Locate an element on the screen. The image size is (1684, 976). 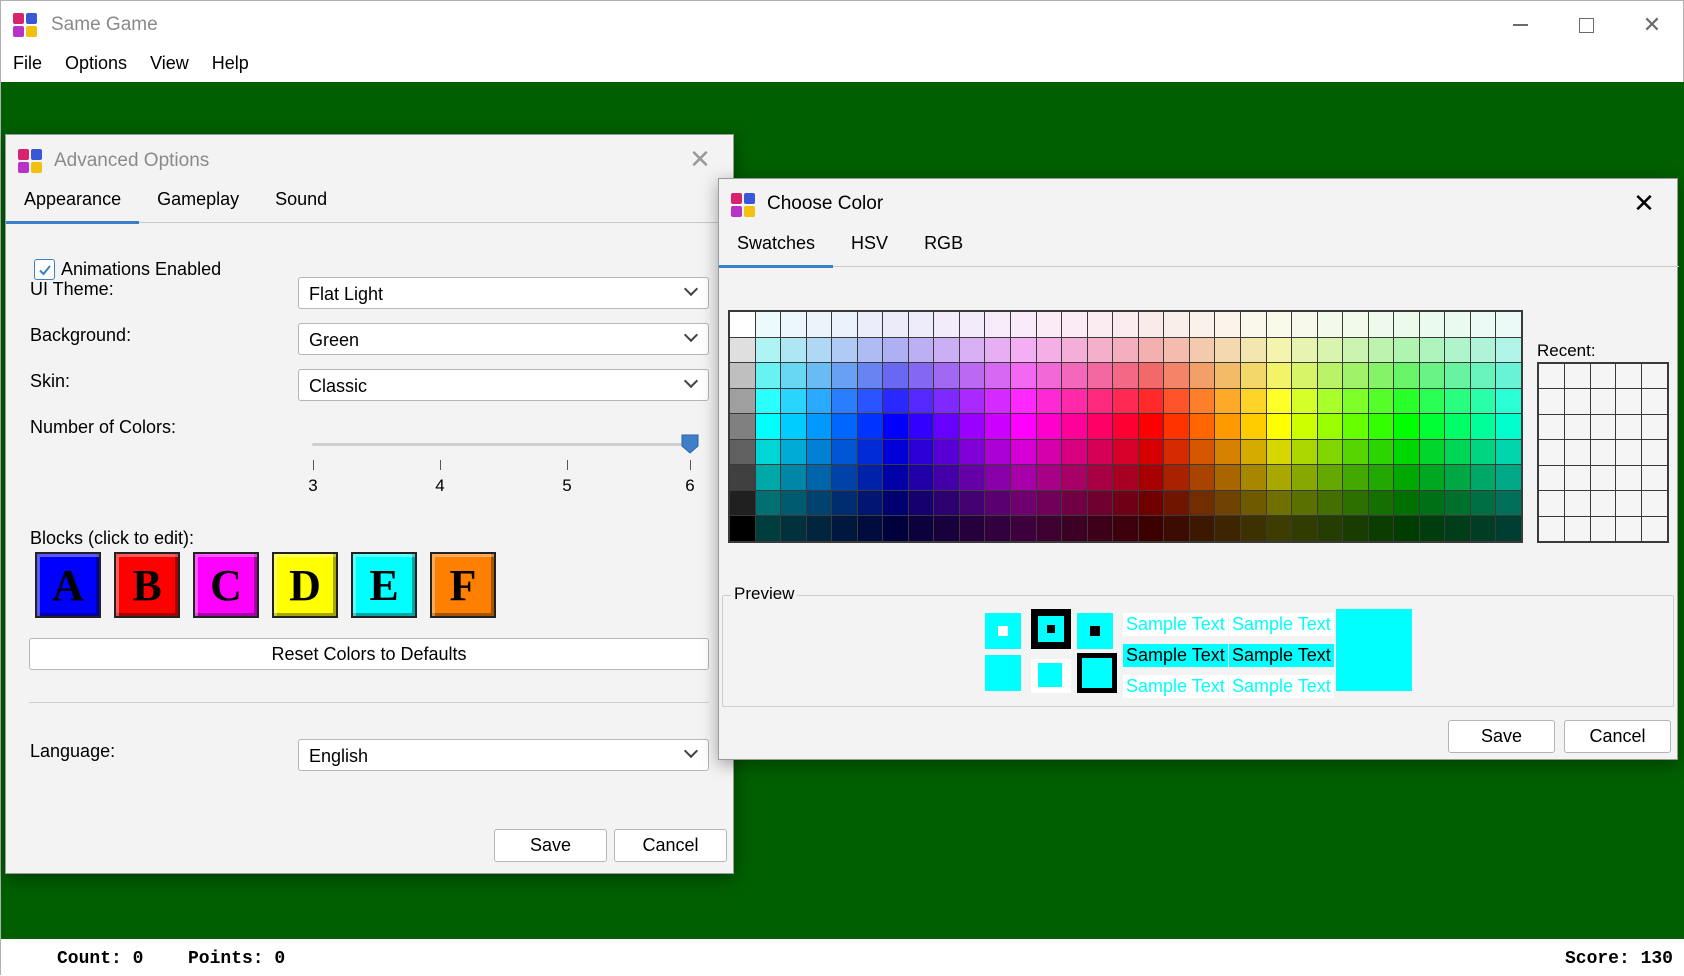
menu-file: File is located at coordinates (27, 65).